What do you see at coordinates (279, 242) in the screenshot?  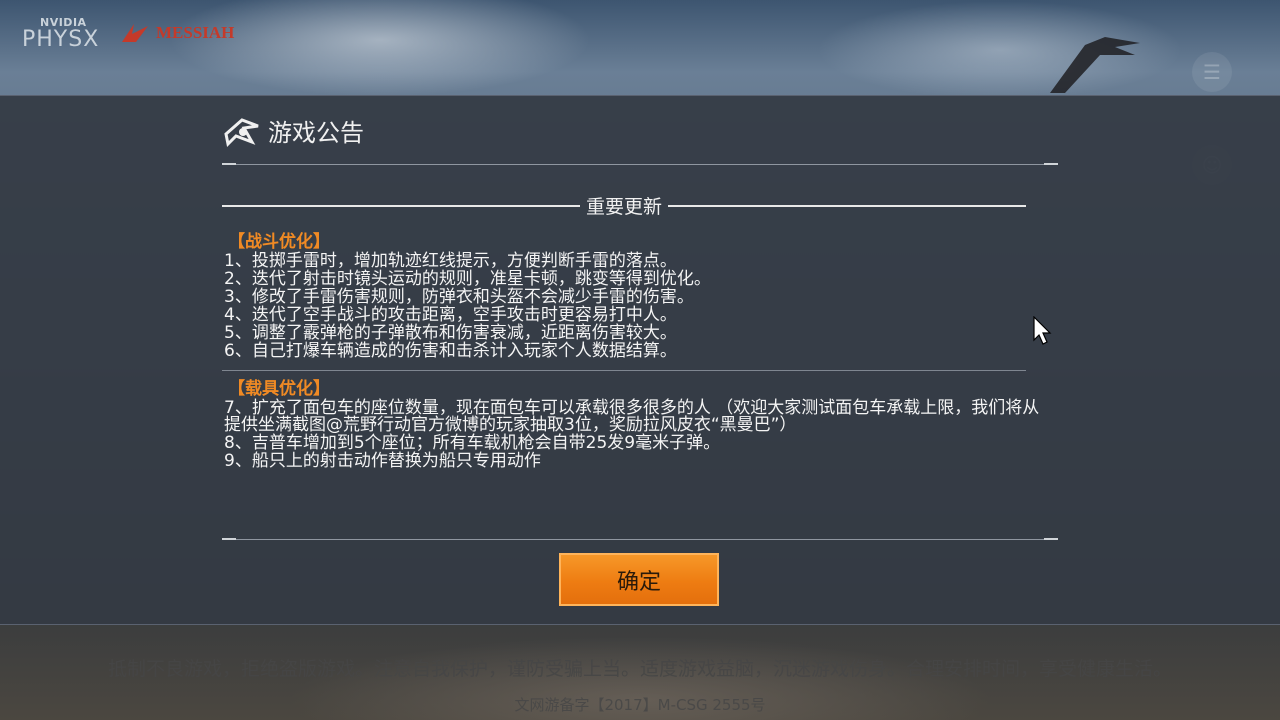 I see `section-title: 【战斗优化】` at bounding box center [279, 242].